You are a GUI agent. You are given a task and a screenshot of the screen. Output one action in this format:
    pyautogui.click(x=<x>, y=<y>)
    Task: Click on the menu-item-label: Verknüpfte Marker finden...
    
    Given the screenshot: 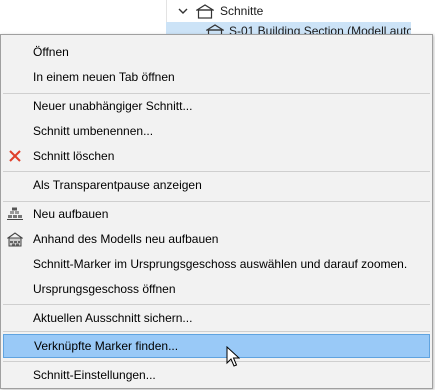 What is the action you would take?
    pyautogui.click(x=106, y=346)
    